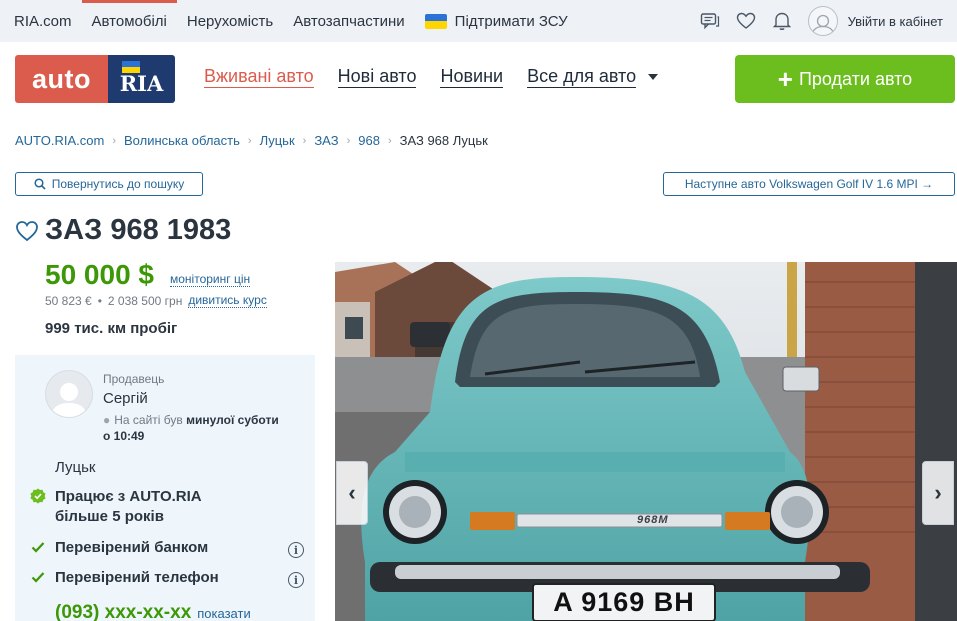 The height and width of the screenshot is (621, 957). I want to click on sell-car-label: Продати авто, so click(855, 78).